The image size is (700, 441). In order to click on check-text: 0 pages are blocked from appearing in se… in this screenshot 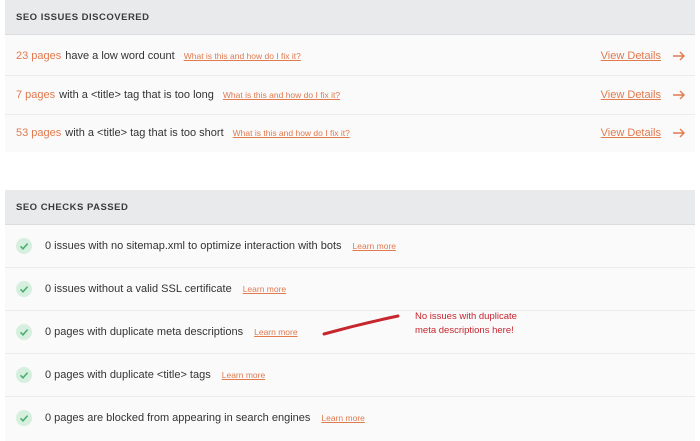, I will do `click(178, 418)`.